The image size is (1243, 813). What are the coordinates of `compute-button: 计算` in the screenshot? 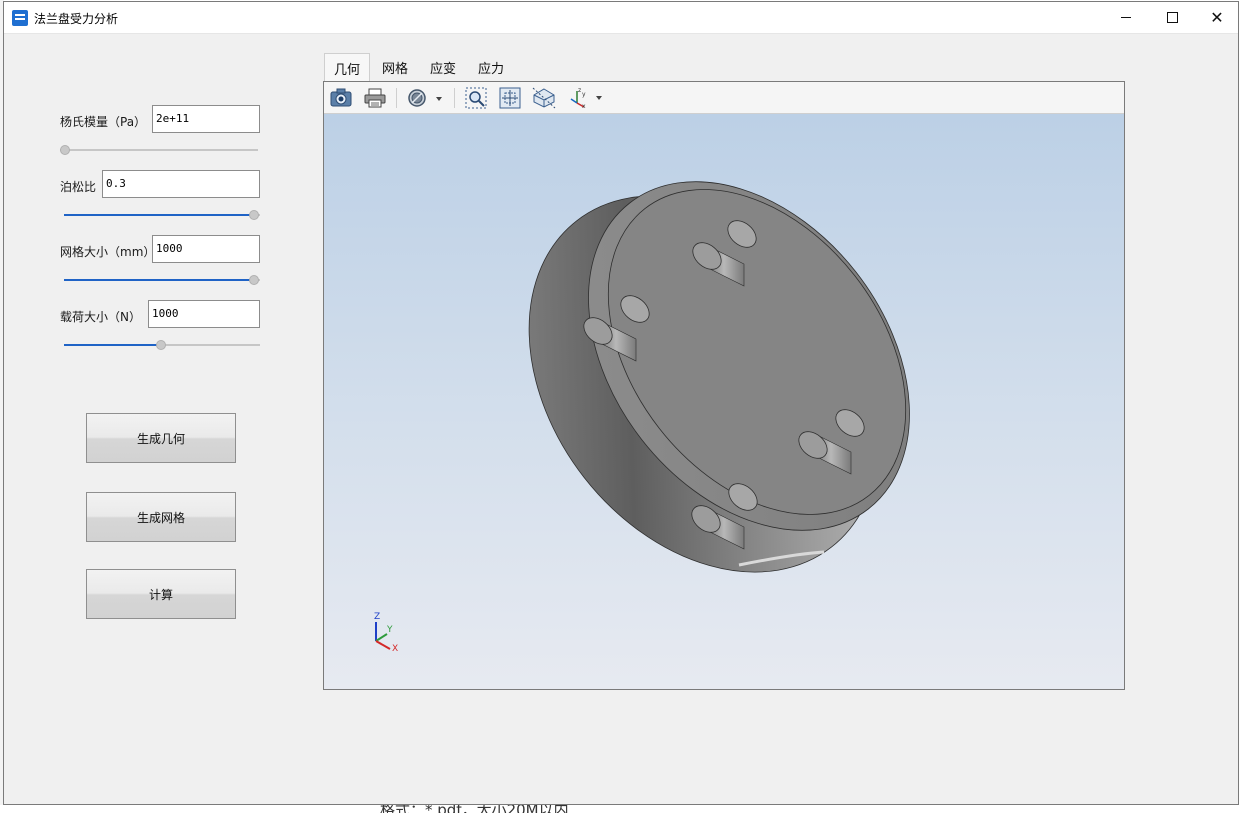 It's located at (161, 594).